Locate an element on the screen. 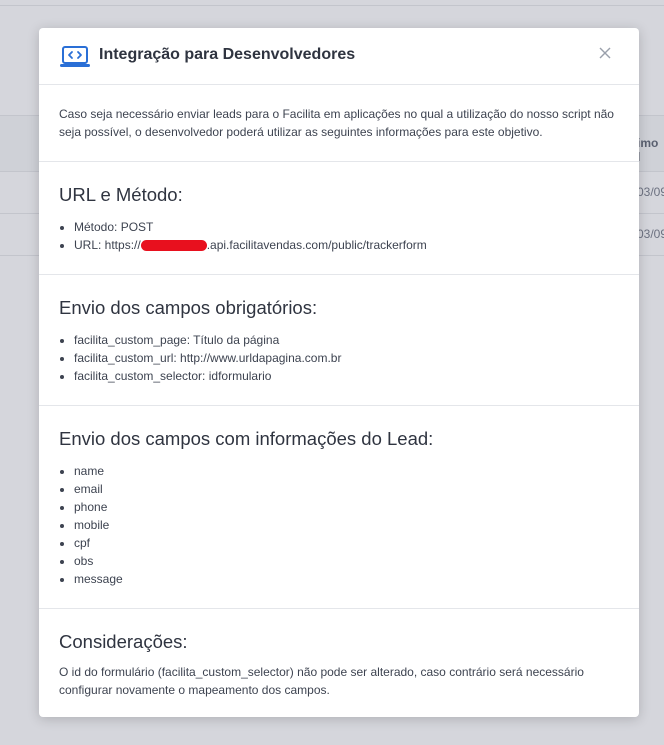 The image size is (664, 745). list-item: facilita_custom_selector: idformulario is located at coordinates (346, 376).